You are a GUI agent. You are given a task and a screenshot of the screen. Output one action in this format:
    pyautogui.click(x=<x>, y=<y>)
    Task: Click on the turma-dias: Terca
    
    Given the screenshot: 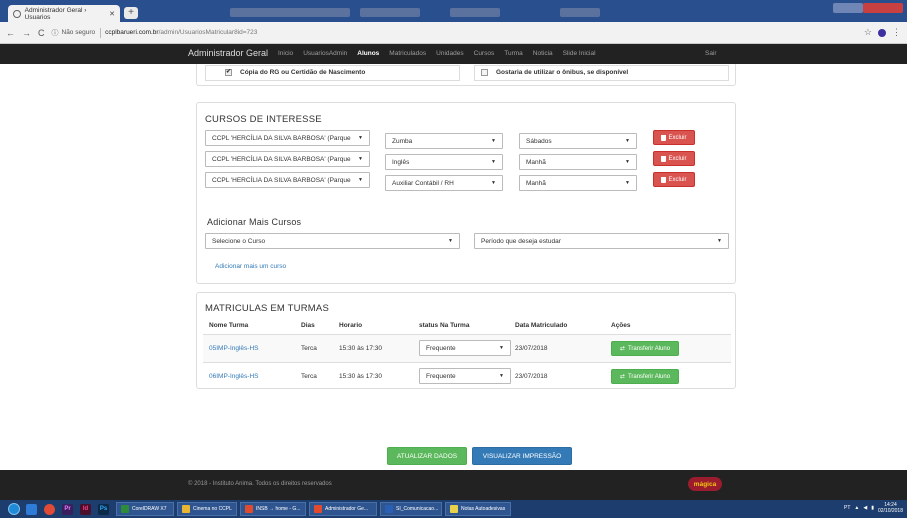 What is the action you would take?
    pyautogui.click(x=309, y=348)
    